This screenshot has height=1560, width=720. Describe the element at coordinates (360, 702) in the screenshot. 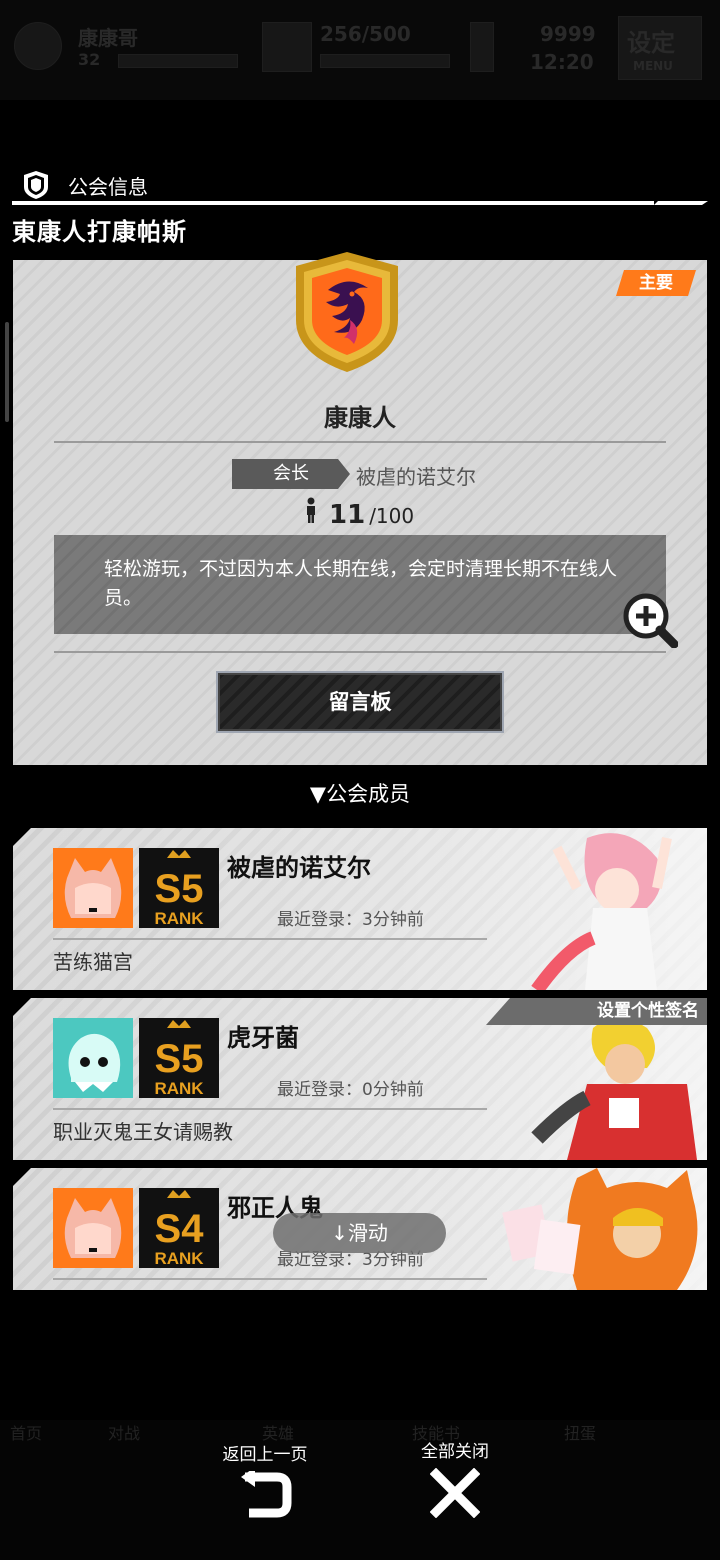

I see `message-board-button: 留言板` at that location.